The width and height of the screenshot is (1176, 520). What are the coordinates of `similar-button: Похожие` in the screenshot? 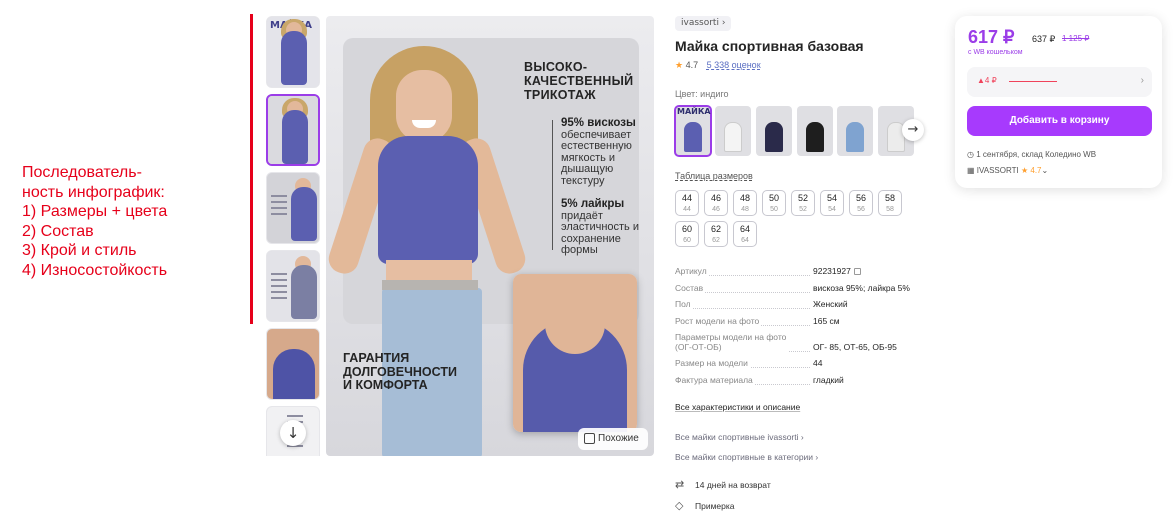 It's located at (613, 439).